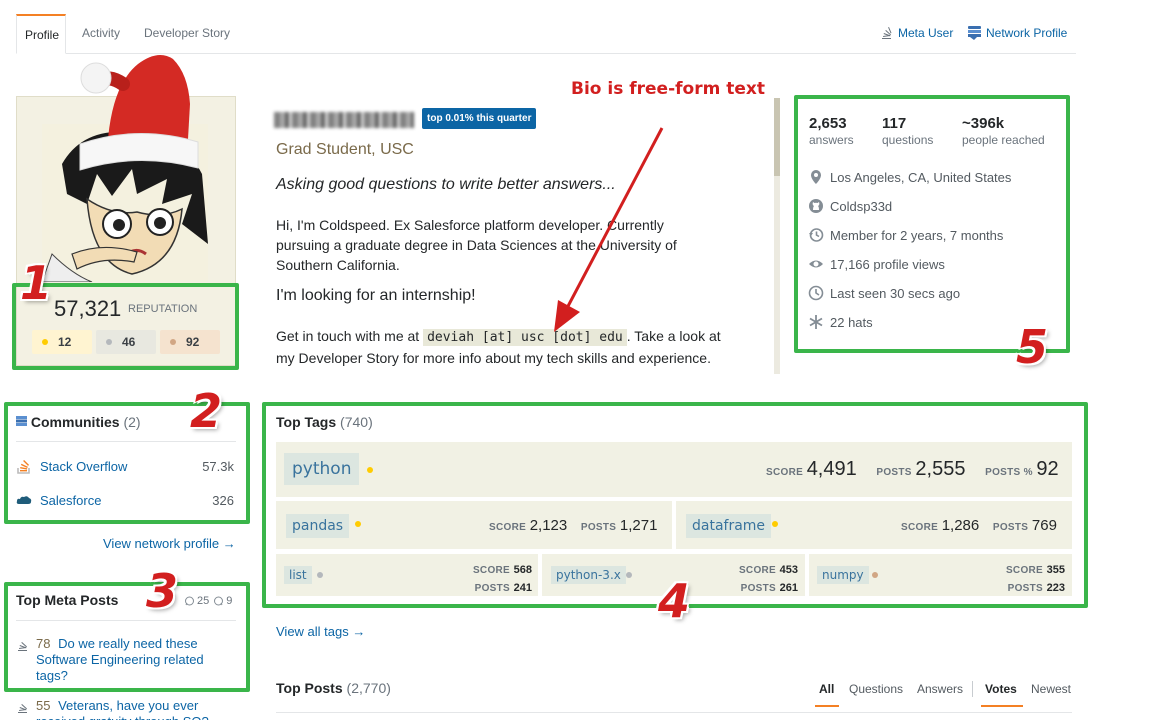  What do you see at coordinates (609, 229) in the screenshot?
I see `annotation-arrow-icon` at bounding box center [609, 229].